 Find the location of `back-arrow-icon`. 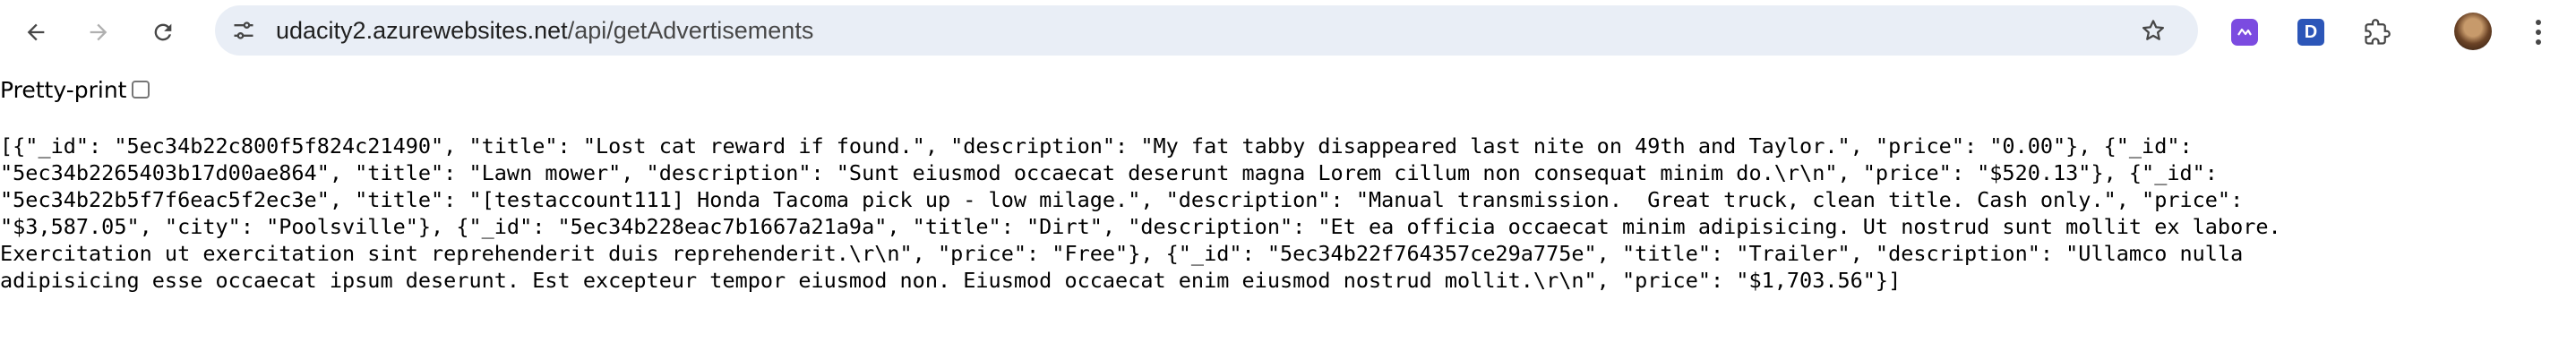

back-arrow-icon is located at coordinates (36, 32).